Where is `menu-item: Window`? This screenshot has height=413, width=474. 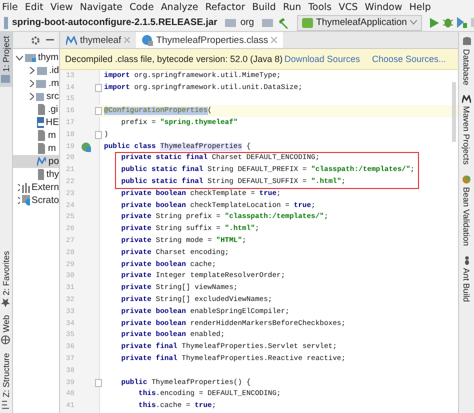
menu-item: Window is located at coordinates (383, 7).